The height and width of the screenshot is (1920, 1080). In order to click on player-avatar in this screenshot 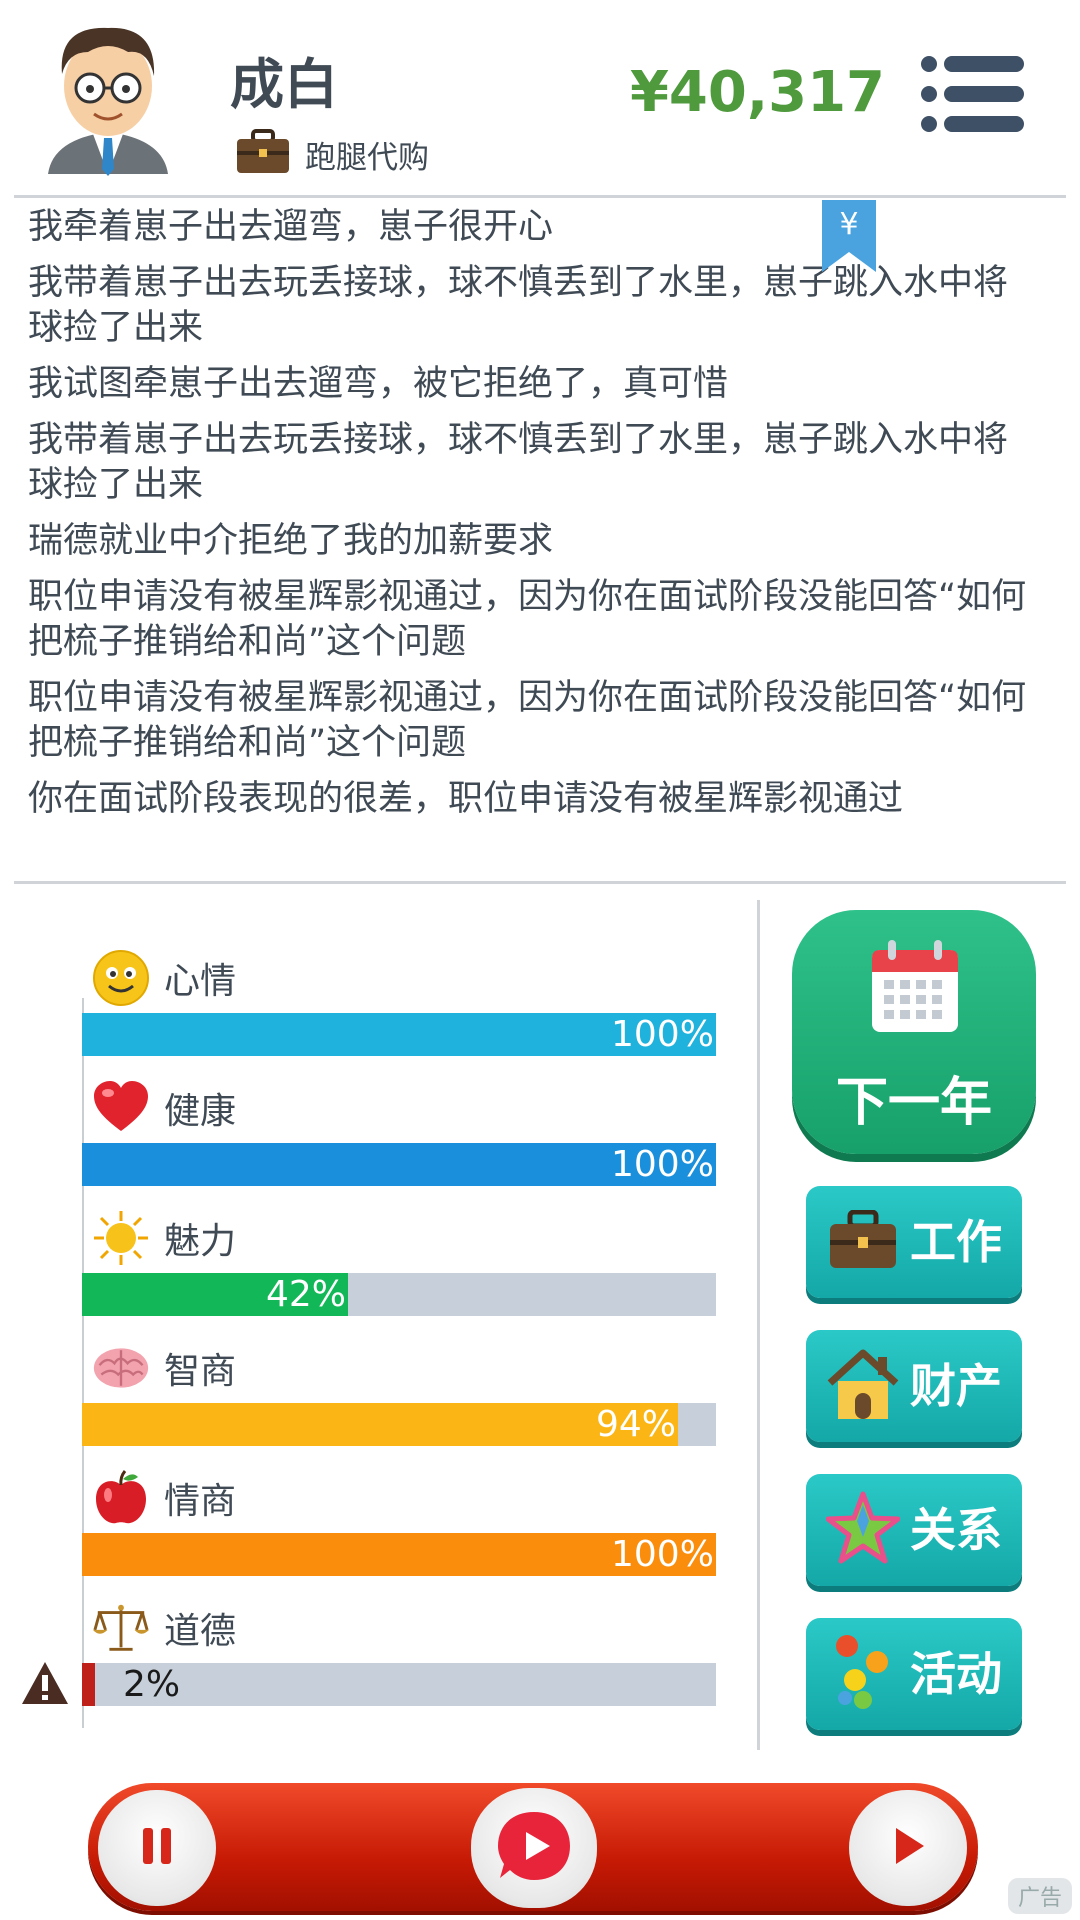, I will do `click(108, 96)`.